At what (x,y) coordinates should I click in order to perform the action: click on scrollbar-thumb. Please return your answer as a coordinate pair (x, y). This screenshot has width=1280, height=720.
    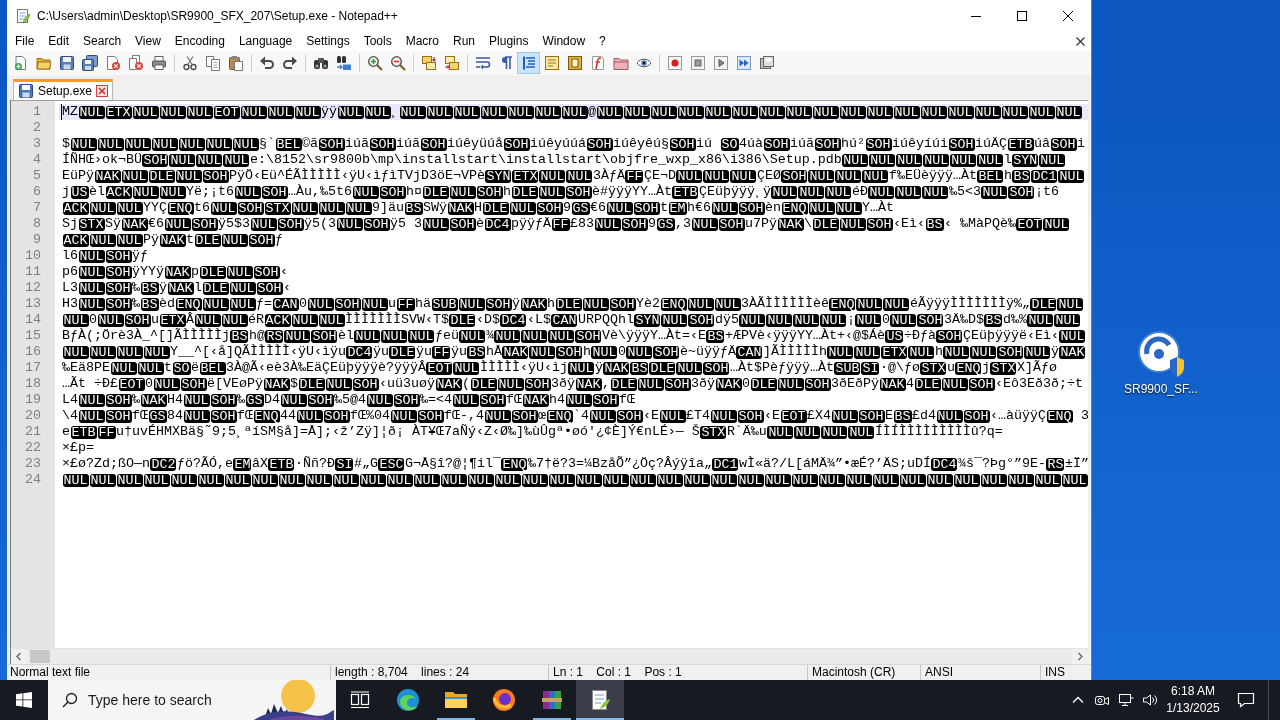
    Looking at the image, I should click on (40, 656).